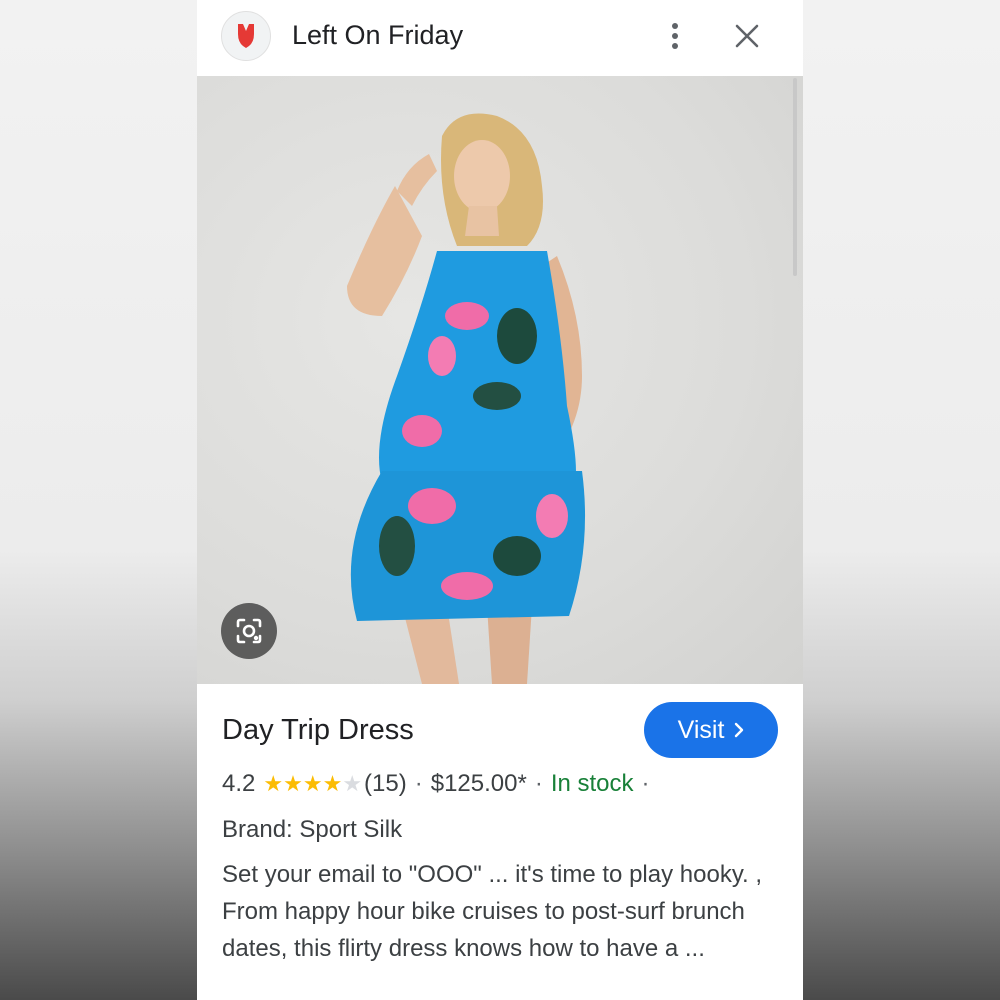 This screenshot has width=1000, height=1000. I want to click on chevron-right-icon, so click(739, 730).